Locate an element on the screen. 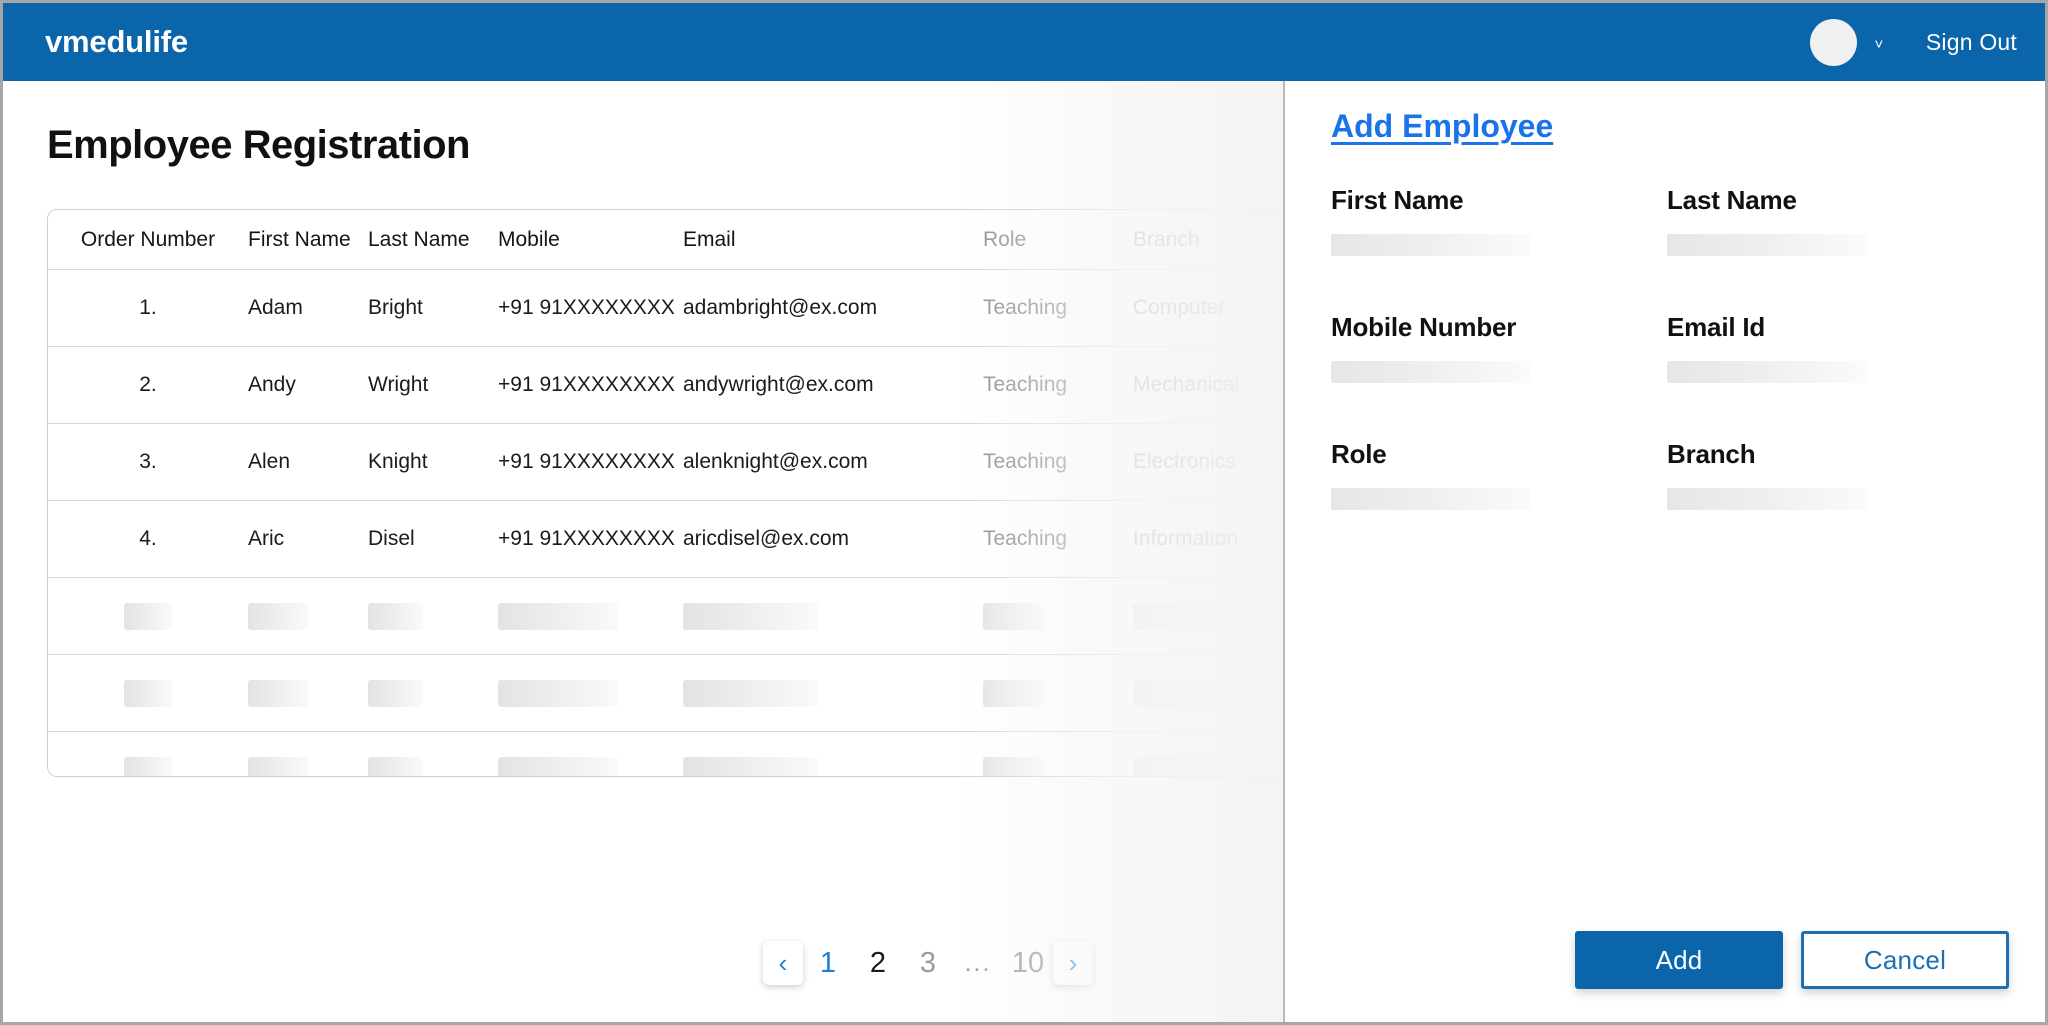 This screenshot has width=2048, height=1025. label-last-name: Last Name is located at coordinates (1732, 200).